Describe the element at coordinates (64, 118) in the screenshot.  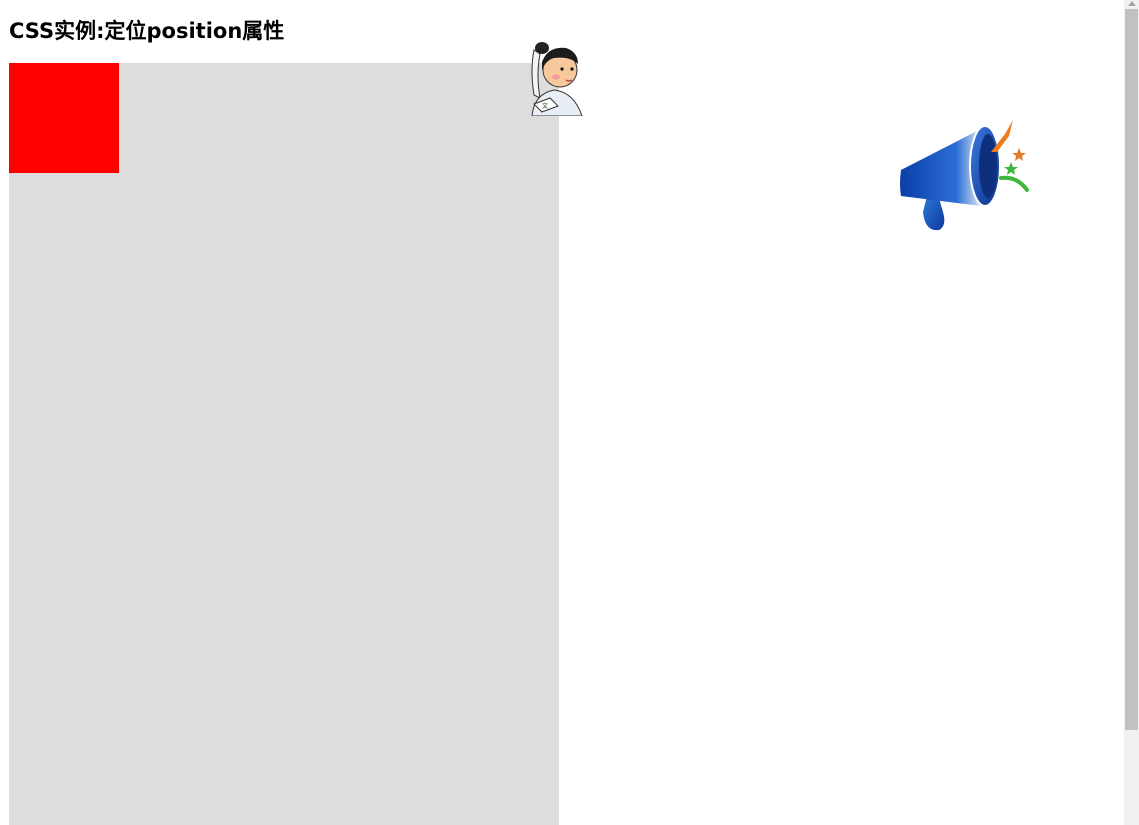
I see `red-positioned-box` at that location.